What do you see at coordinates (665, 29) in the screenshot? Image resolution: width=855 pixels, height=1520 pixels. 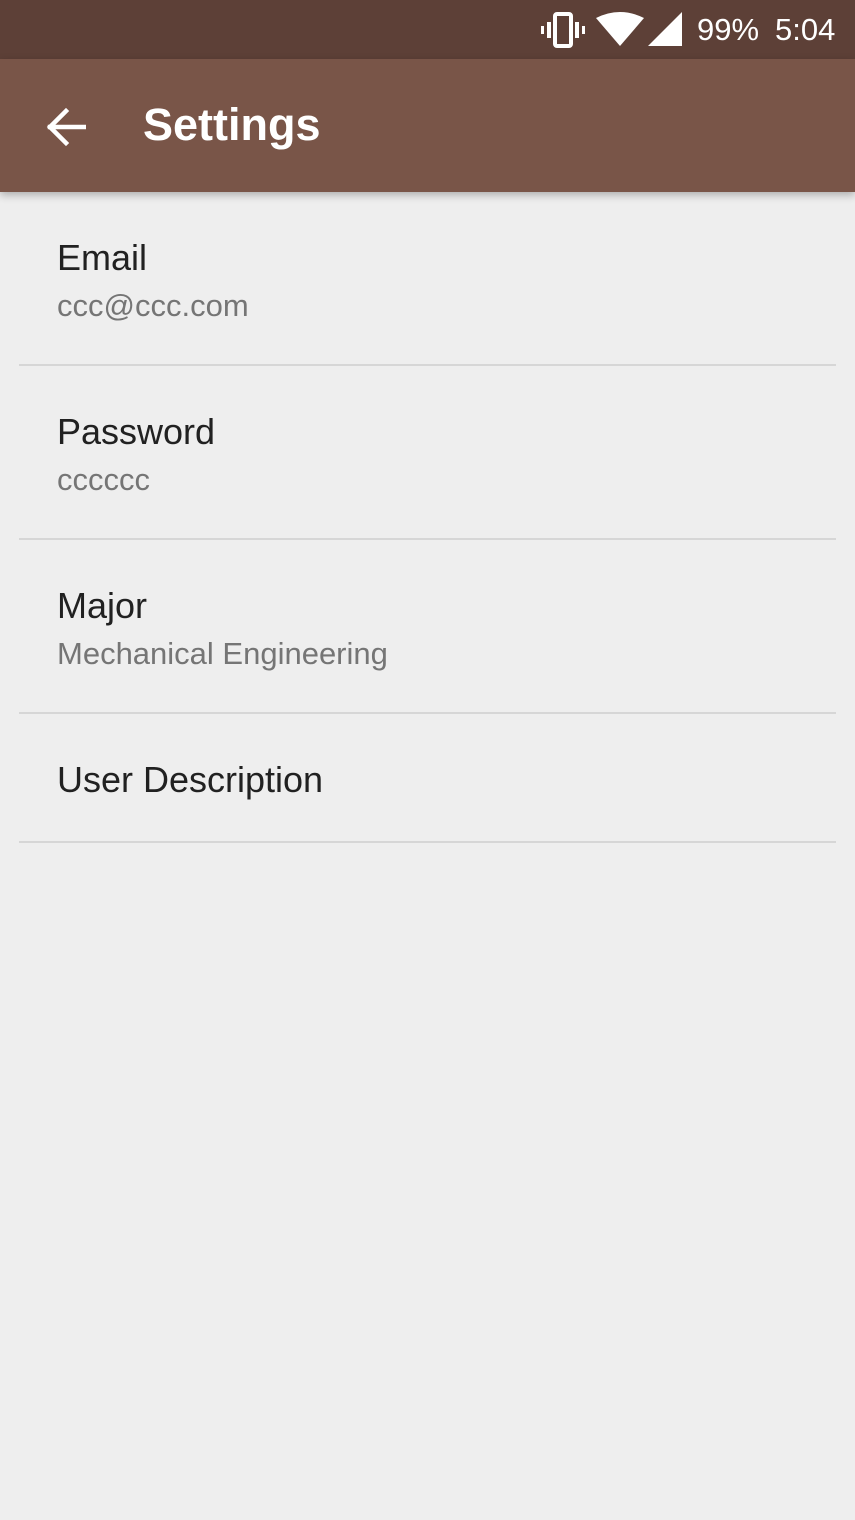 I see `cell-signal-icon` at bounding box center [665, 29].